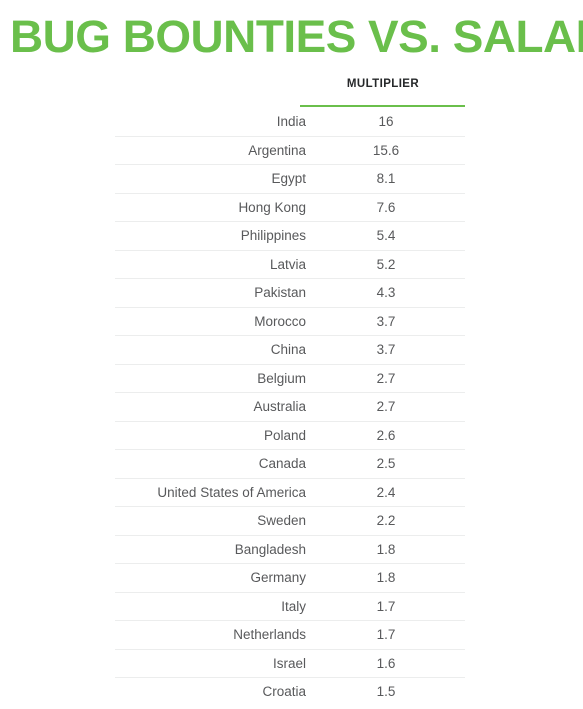 The image size is (583, 709). I want to click on cell-country: United States of America, so click(231, 492).